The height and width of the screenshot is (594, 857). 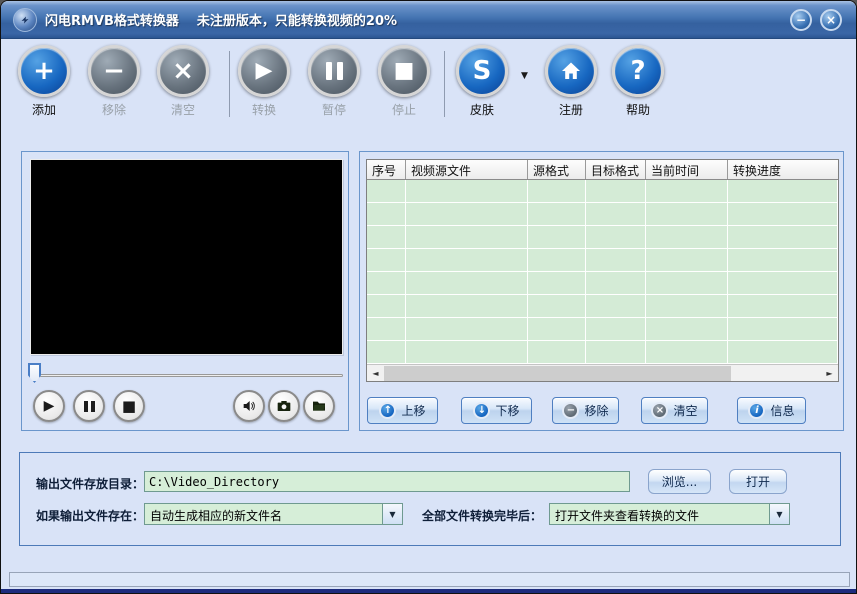 I want to click on column-header: 转换进度, so click(x=783, y=169).